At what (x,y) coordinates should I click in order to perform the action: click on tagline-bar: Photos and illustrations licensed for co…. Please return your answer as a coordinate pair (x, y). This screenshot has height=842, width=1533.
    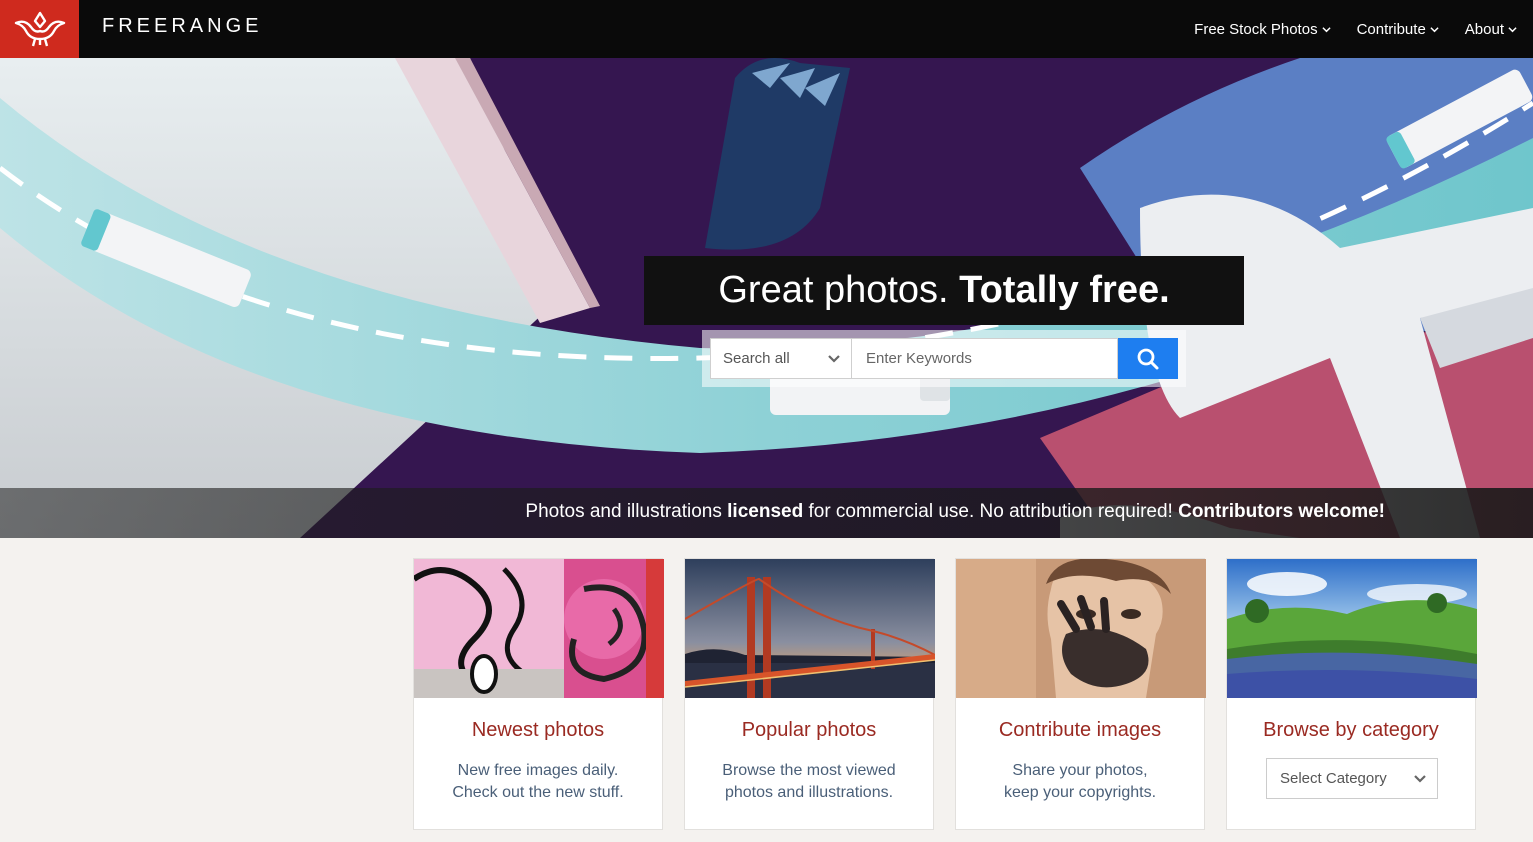
    Looking at the image, I should click on (766, 513).